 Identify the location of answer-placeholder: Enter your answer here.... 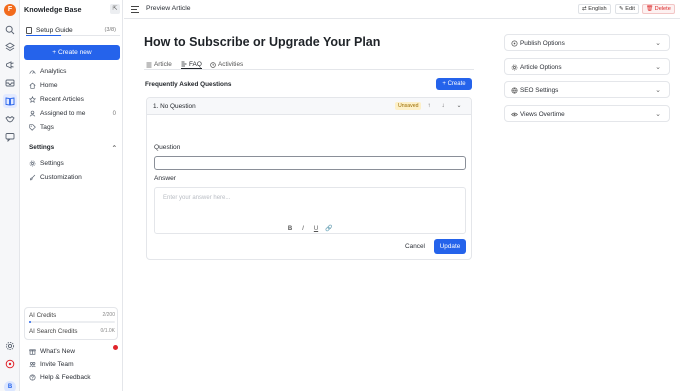
(197, 198).